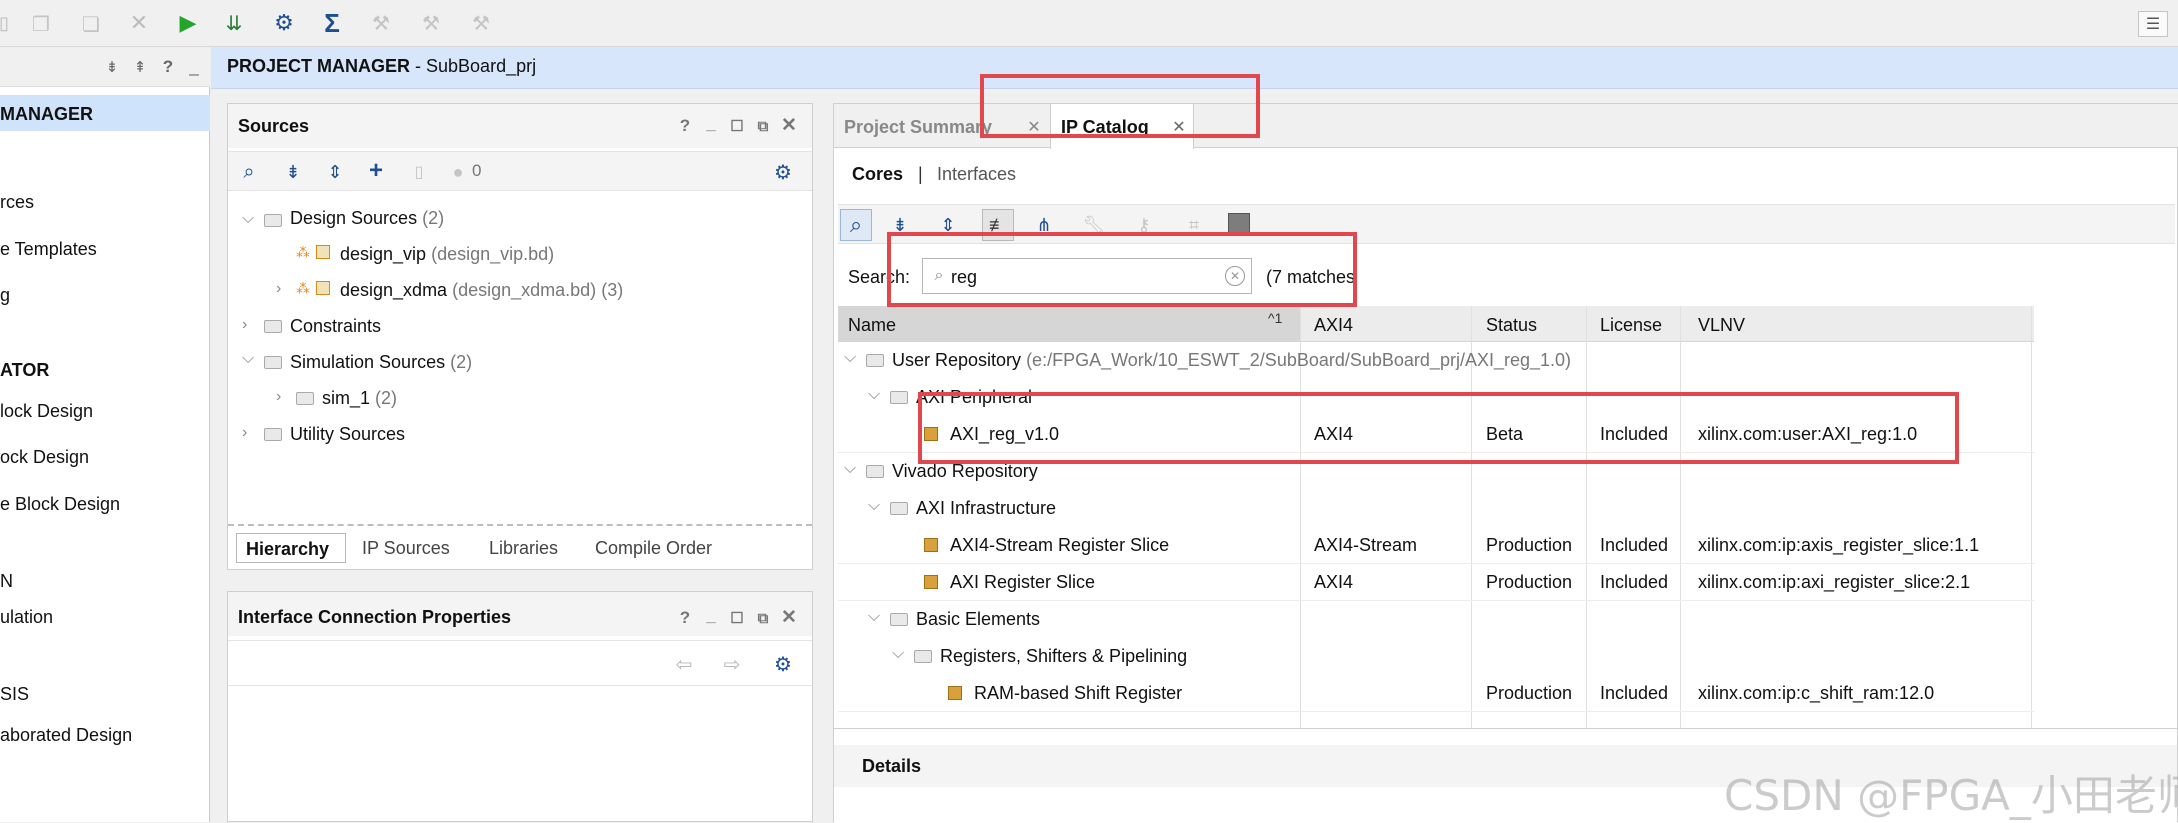 This screenshot has height=823, width=2178. What do you see at coordinates (335, 326) in the screenshot?
I see `tree-constraints: Constraints` at bounding box center [335, 326].